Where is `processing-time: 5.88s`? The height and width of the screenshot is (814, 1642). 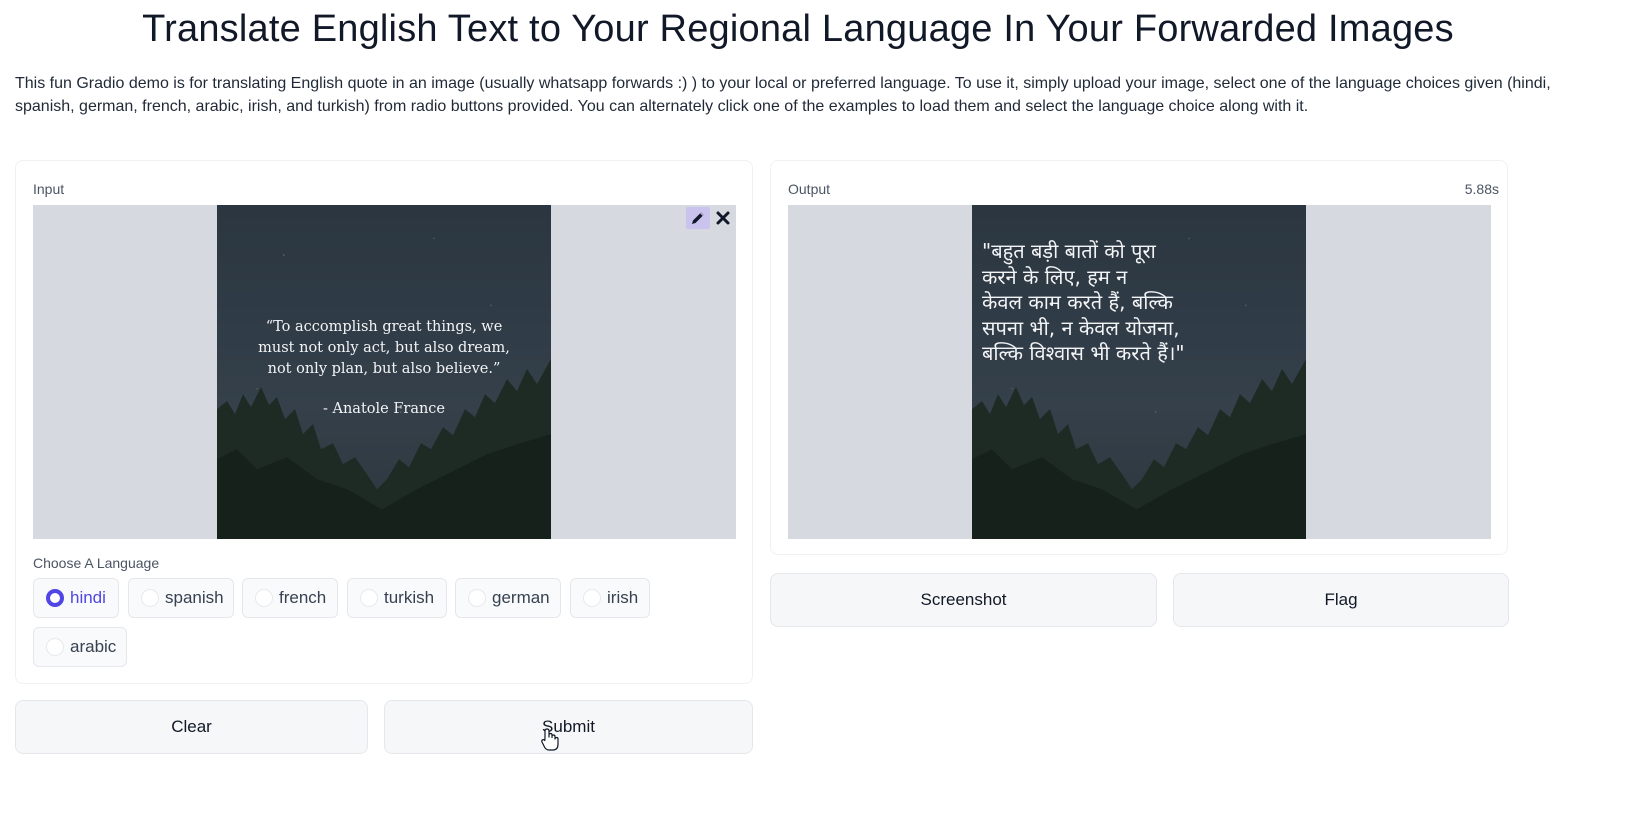
processing-time: 5.88s is located at coordinates (1481, 189).